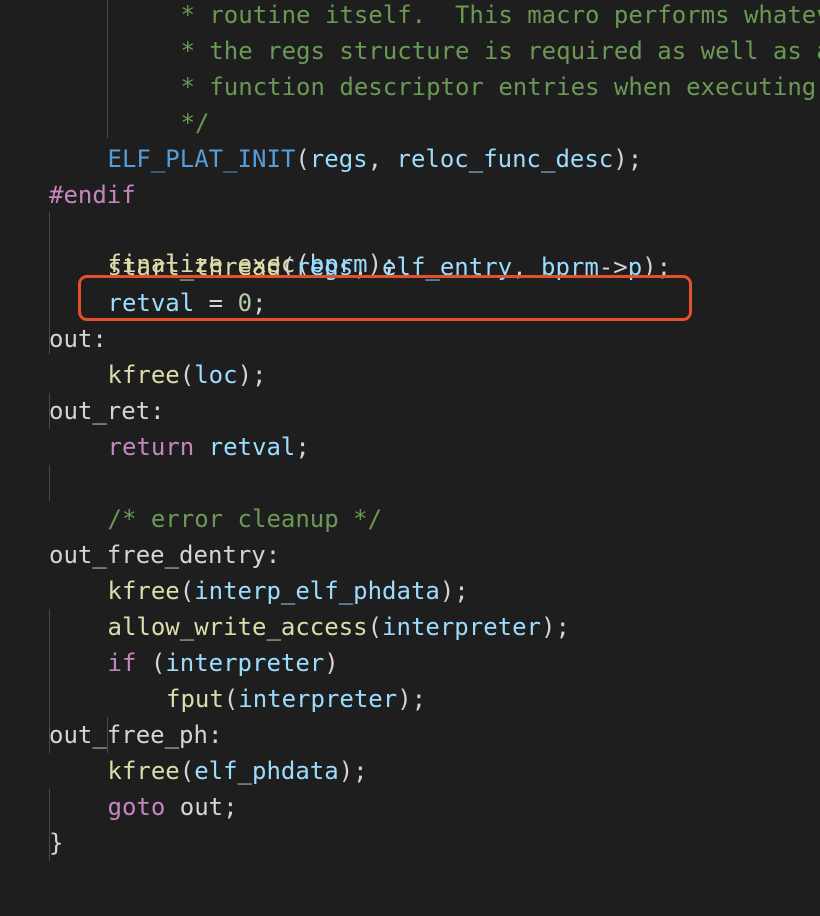  I want to click on code-line: out_ret:, so click(107, 411).